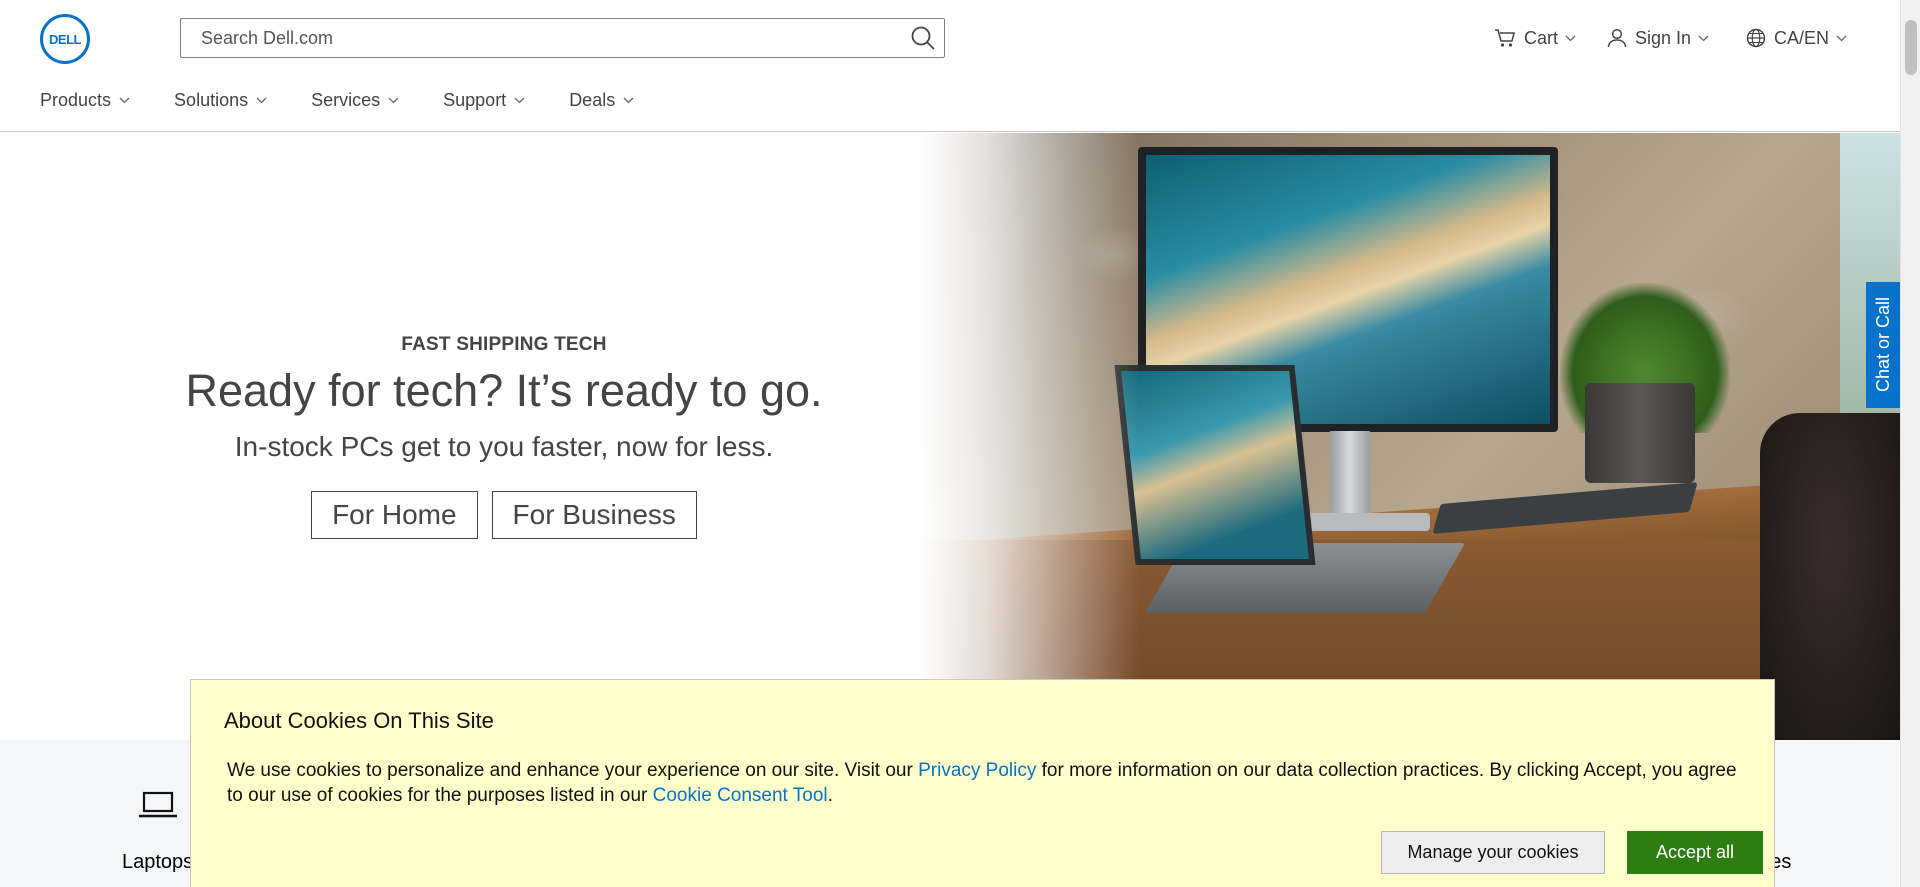 This screenshot has height=887, width=1920. Describe the element at coordinates (158, 804) in the screenshot. I see `laptop-icon` at that location.